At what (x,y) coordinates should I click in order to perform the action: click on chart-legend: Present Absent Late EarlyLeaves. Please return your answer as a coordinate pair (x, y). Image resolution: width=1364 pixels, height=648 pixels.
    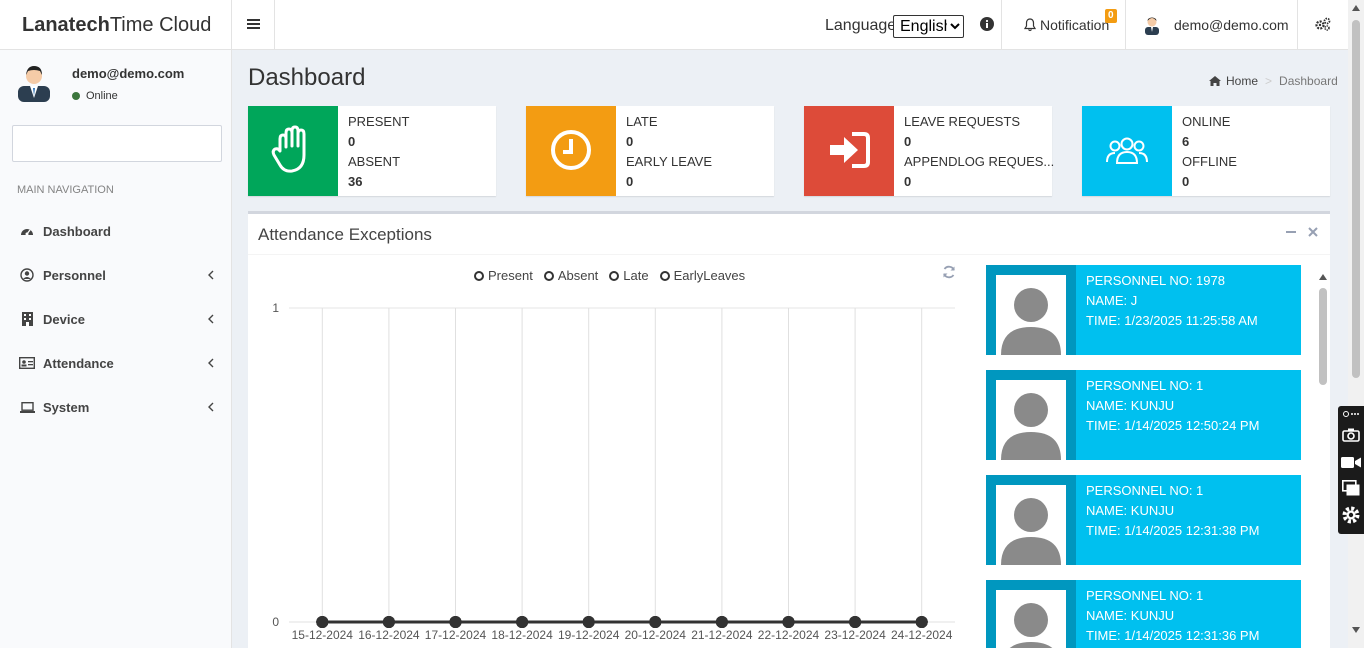
    Looking at the image, I should click on (609, 275).